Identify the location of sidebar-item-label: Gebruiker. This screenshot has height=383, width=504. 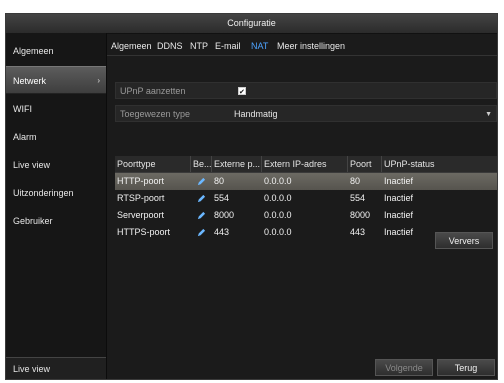
(33, 221).